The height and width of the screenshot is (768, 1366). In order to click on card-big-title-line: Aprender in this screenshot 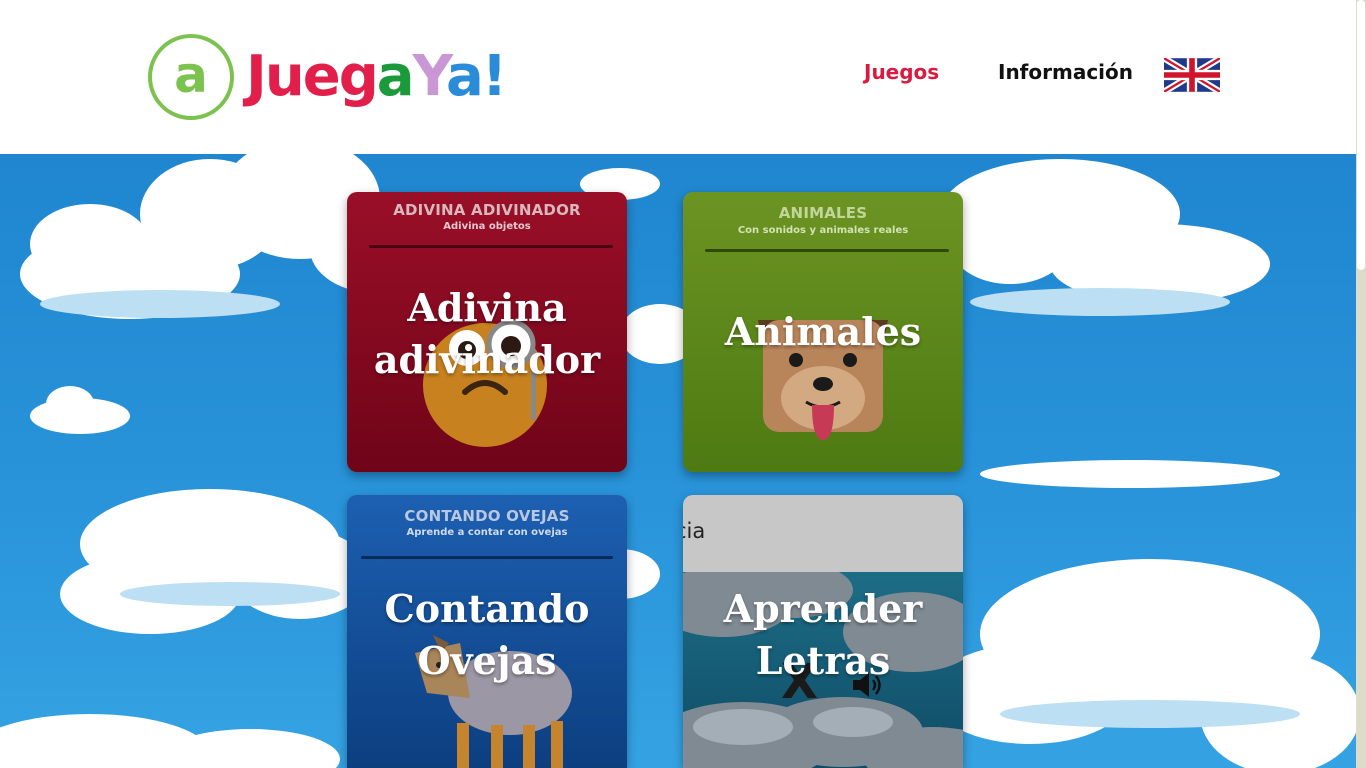, I will do `click(823, 608)`.